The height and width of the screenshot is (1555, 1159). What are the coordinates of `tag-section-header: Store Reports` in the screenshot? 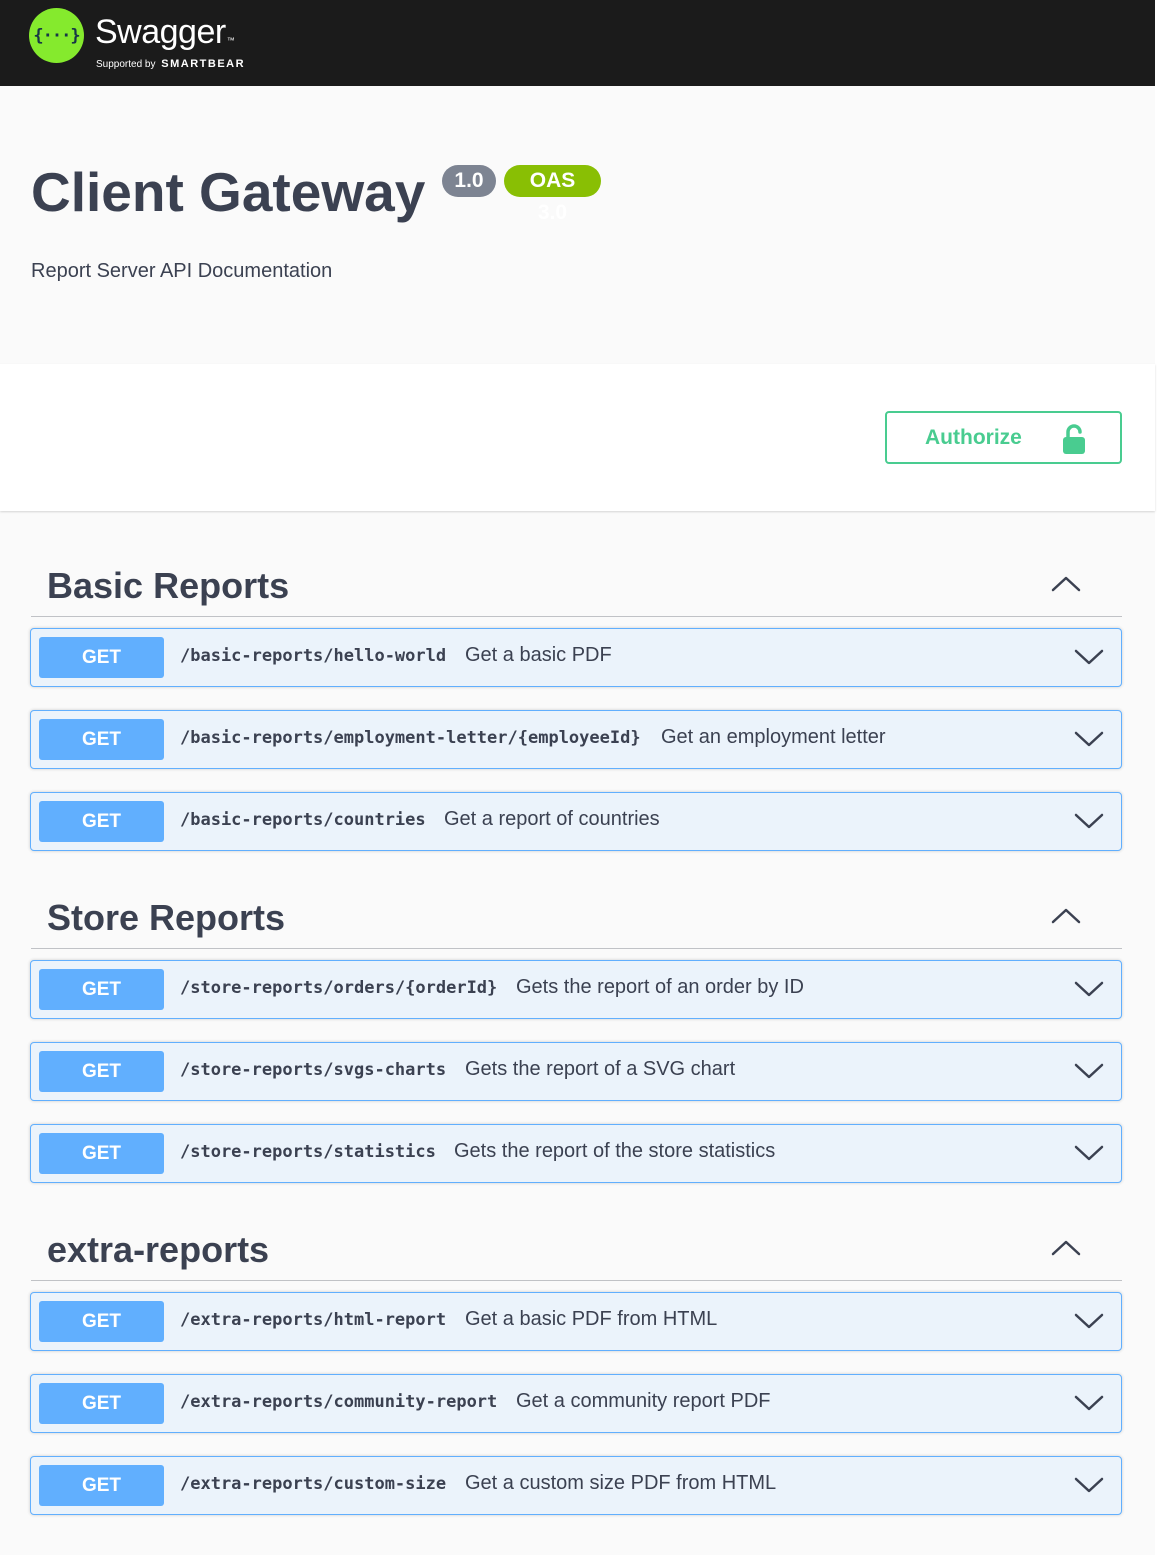 It's located at (576, 913).